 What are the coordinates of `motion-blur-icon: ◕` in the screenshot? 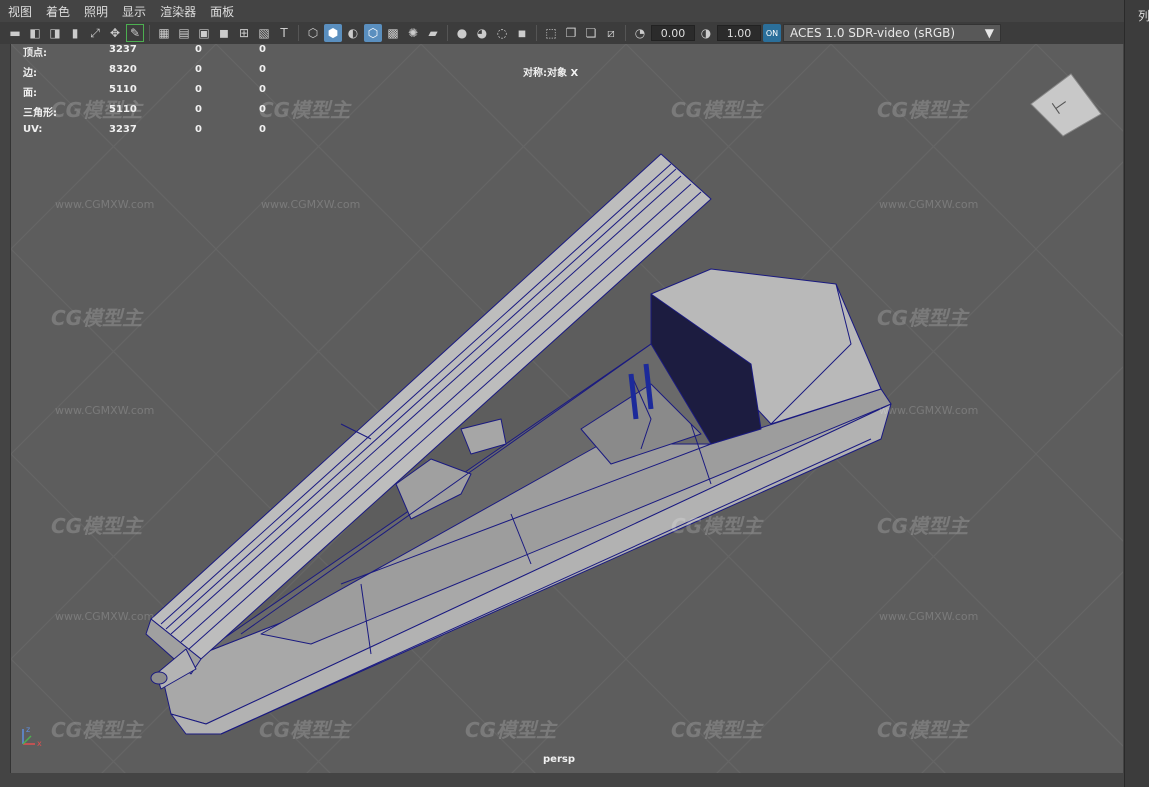 It's located at (482, 33).